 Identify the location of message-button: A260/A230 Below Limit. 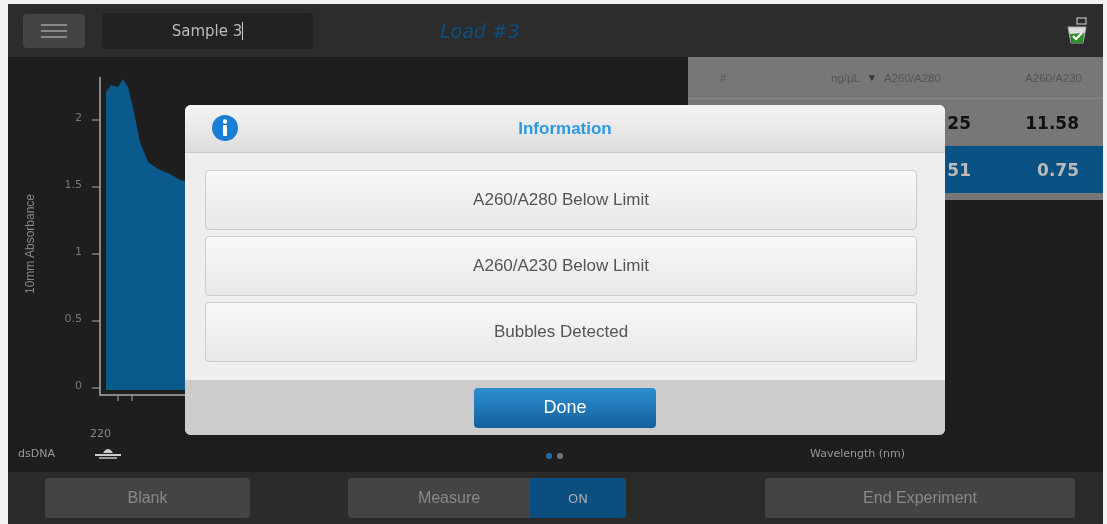
(561, 266).